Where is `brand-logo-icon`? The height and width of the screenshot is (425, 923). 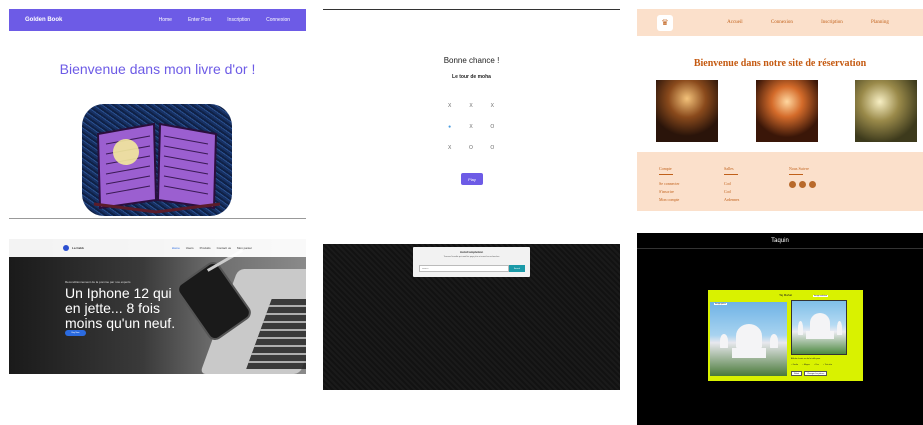 brand-logo-icon is located at coordinates (66, 248).